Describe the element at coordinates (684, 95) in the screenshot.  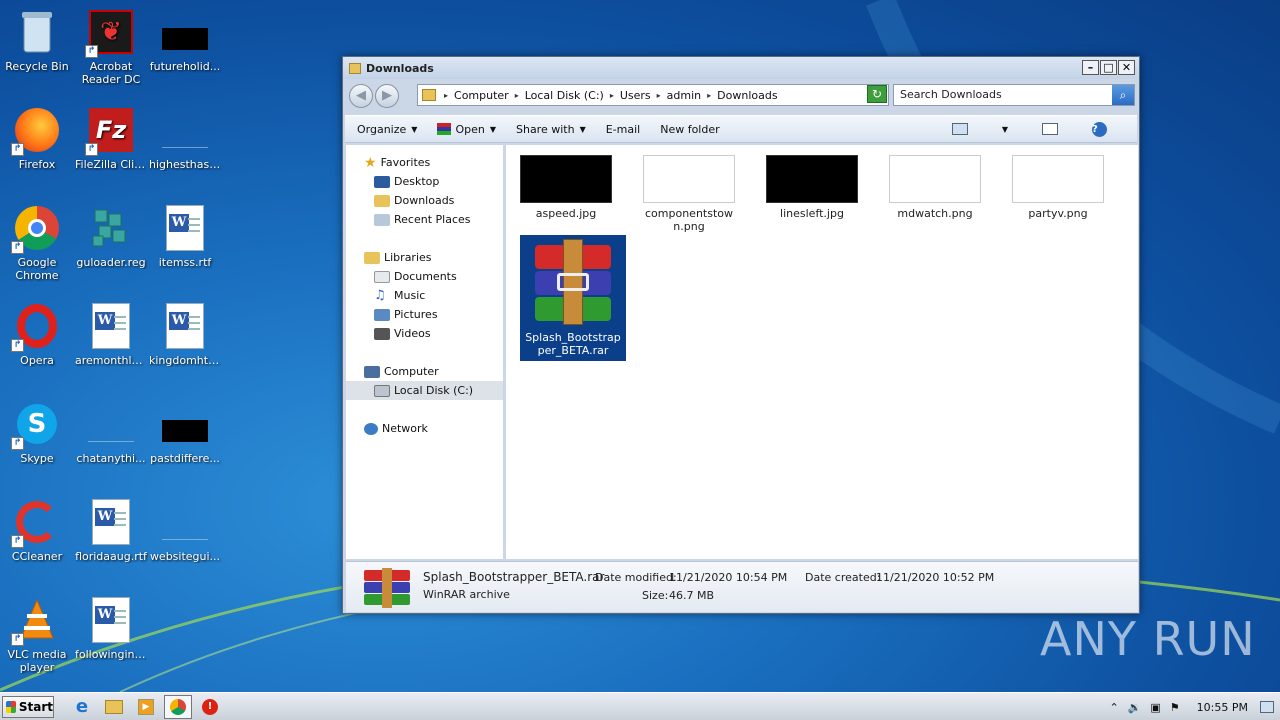
I see `breadcrumb-admin: admin` at that location.